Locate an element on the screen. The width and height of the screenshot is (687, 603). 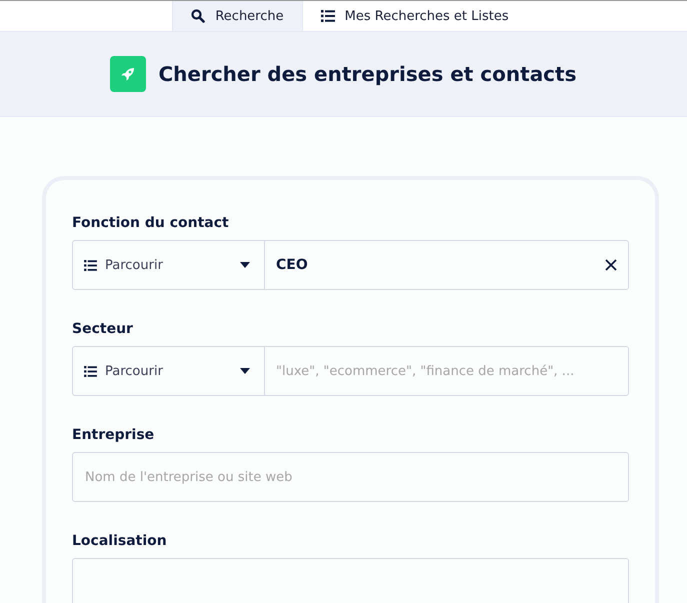
page-title: Chercher des entreprises et contacts is located at coordinates (367, 74).